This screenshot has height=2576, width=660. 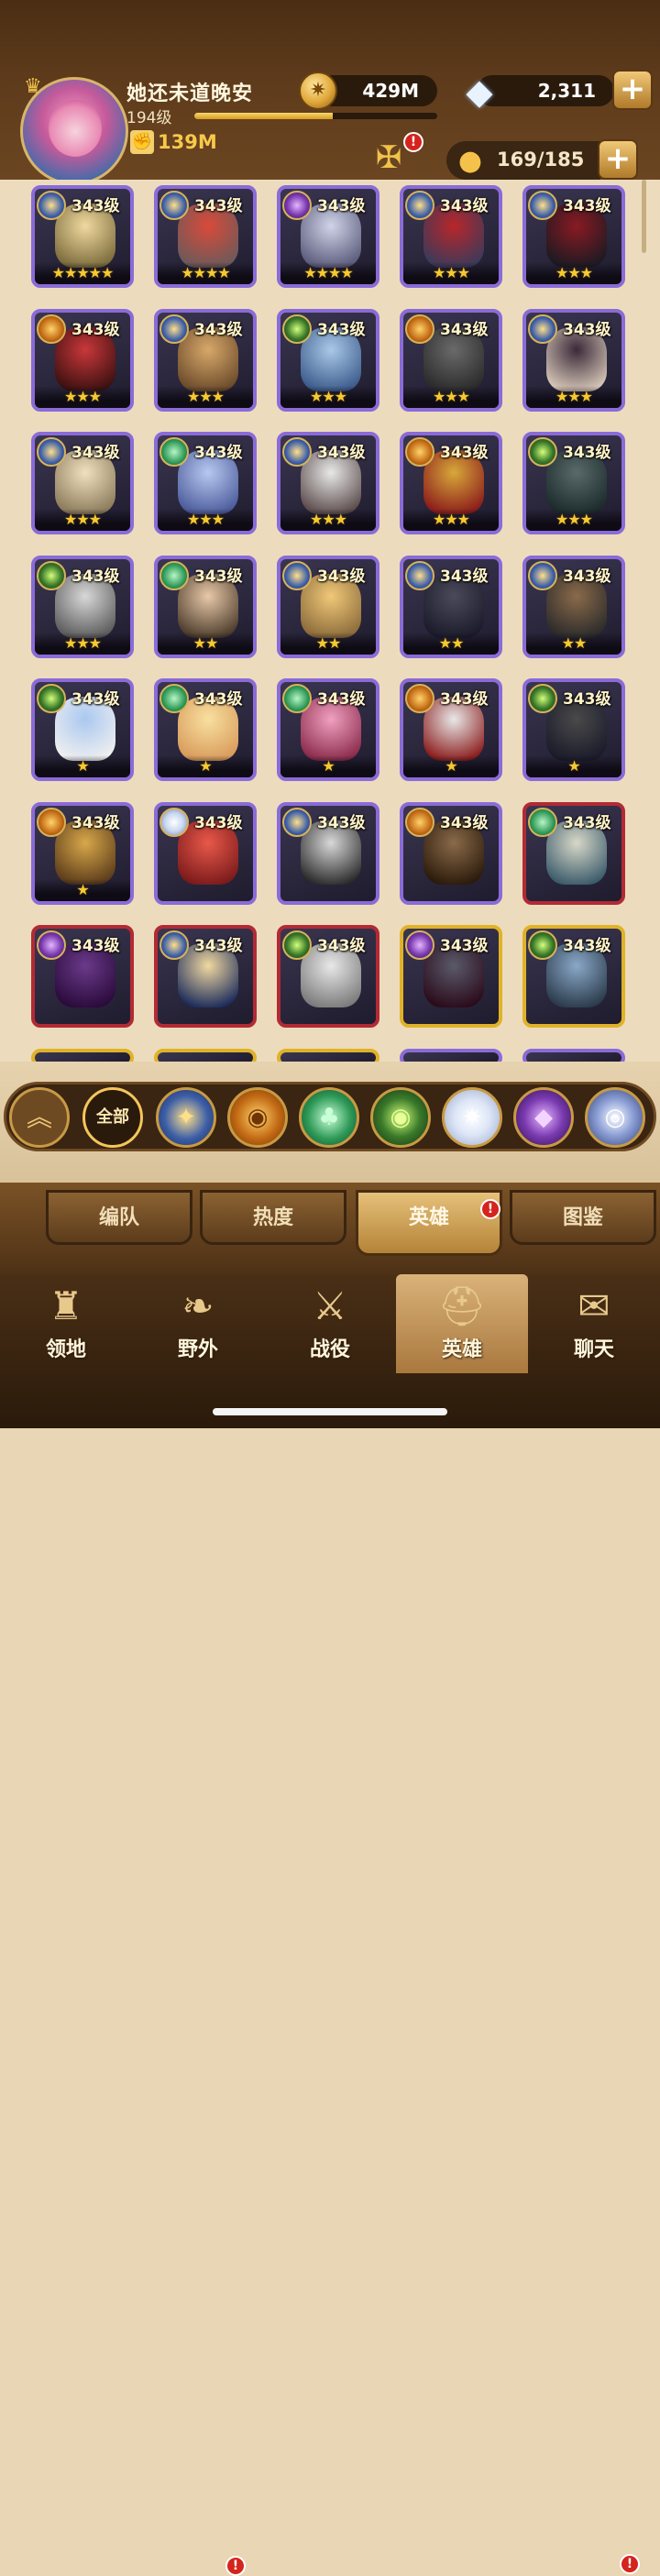 What do you see at coordinates (198, 1305) in the screenshot?
I see `map-scroll-icon: ❧` at bounding box center [198, 1305].